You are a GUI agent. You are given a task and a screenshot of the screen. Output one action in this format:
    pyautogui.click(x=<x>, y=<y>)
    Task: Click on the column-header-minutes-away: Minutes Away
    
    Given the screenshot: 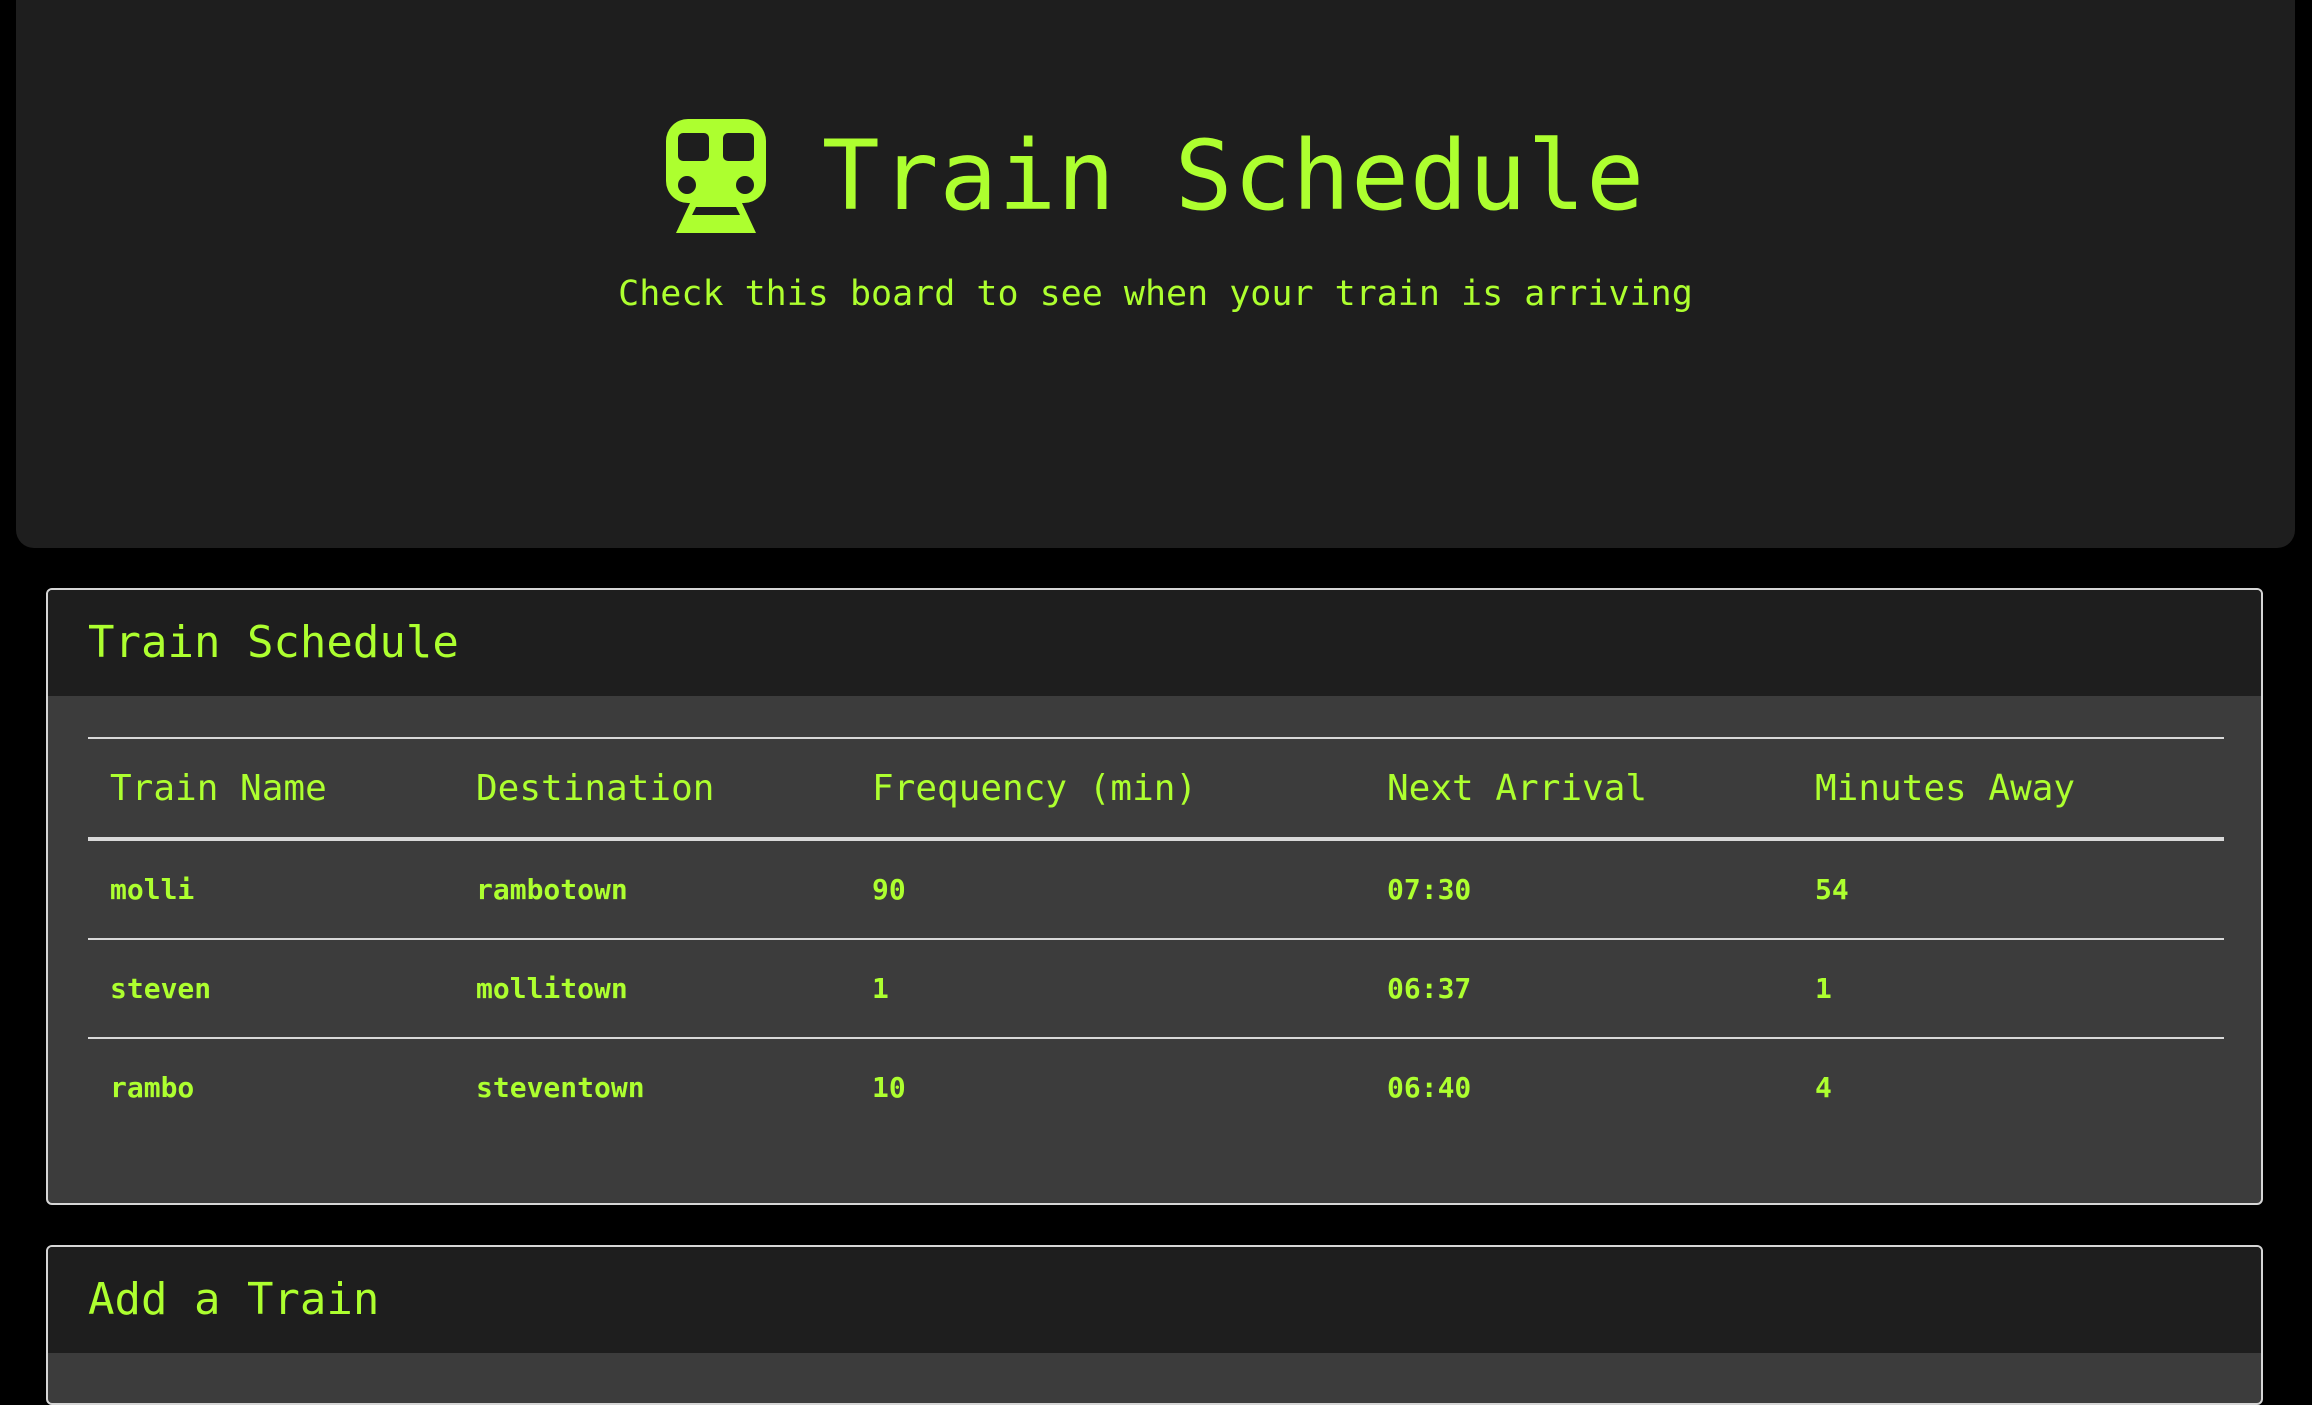 What is the action you would take?
    pyautogui.click(x=2008, y=789)
    